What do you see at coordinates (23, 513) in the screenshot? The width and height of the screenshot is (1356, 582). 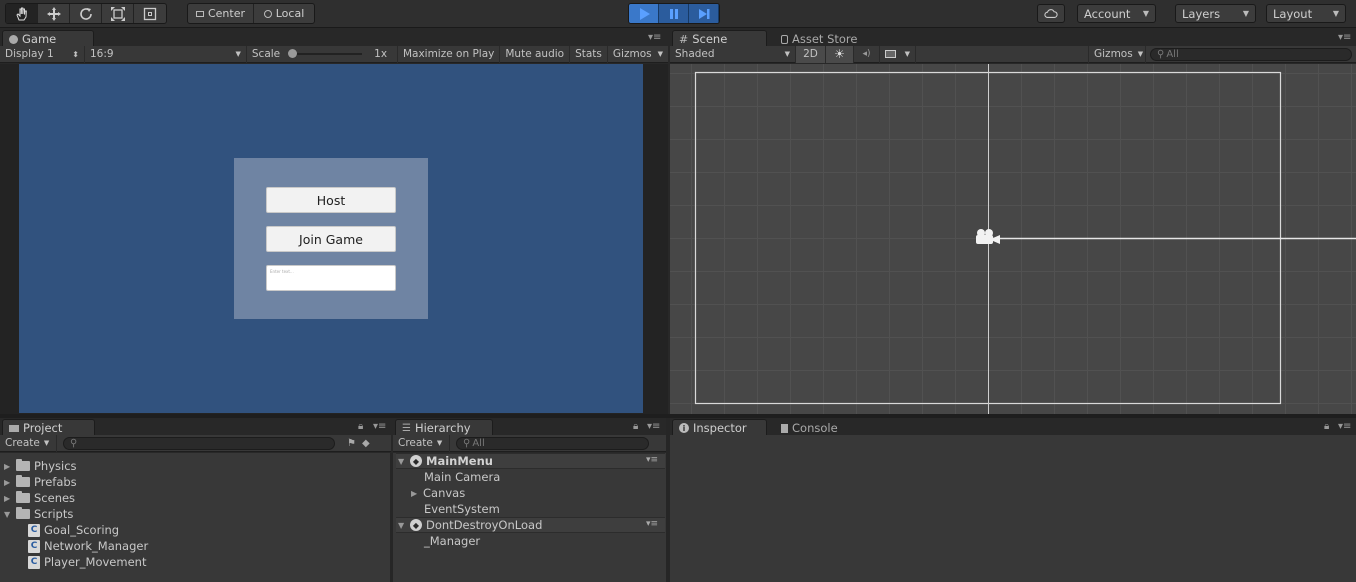 I see `folder-icon` at bounding box center [23, 513].